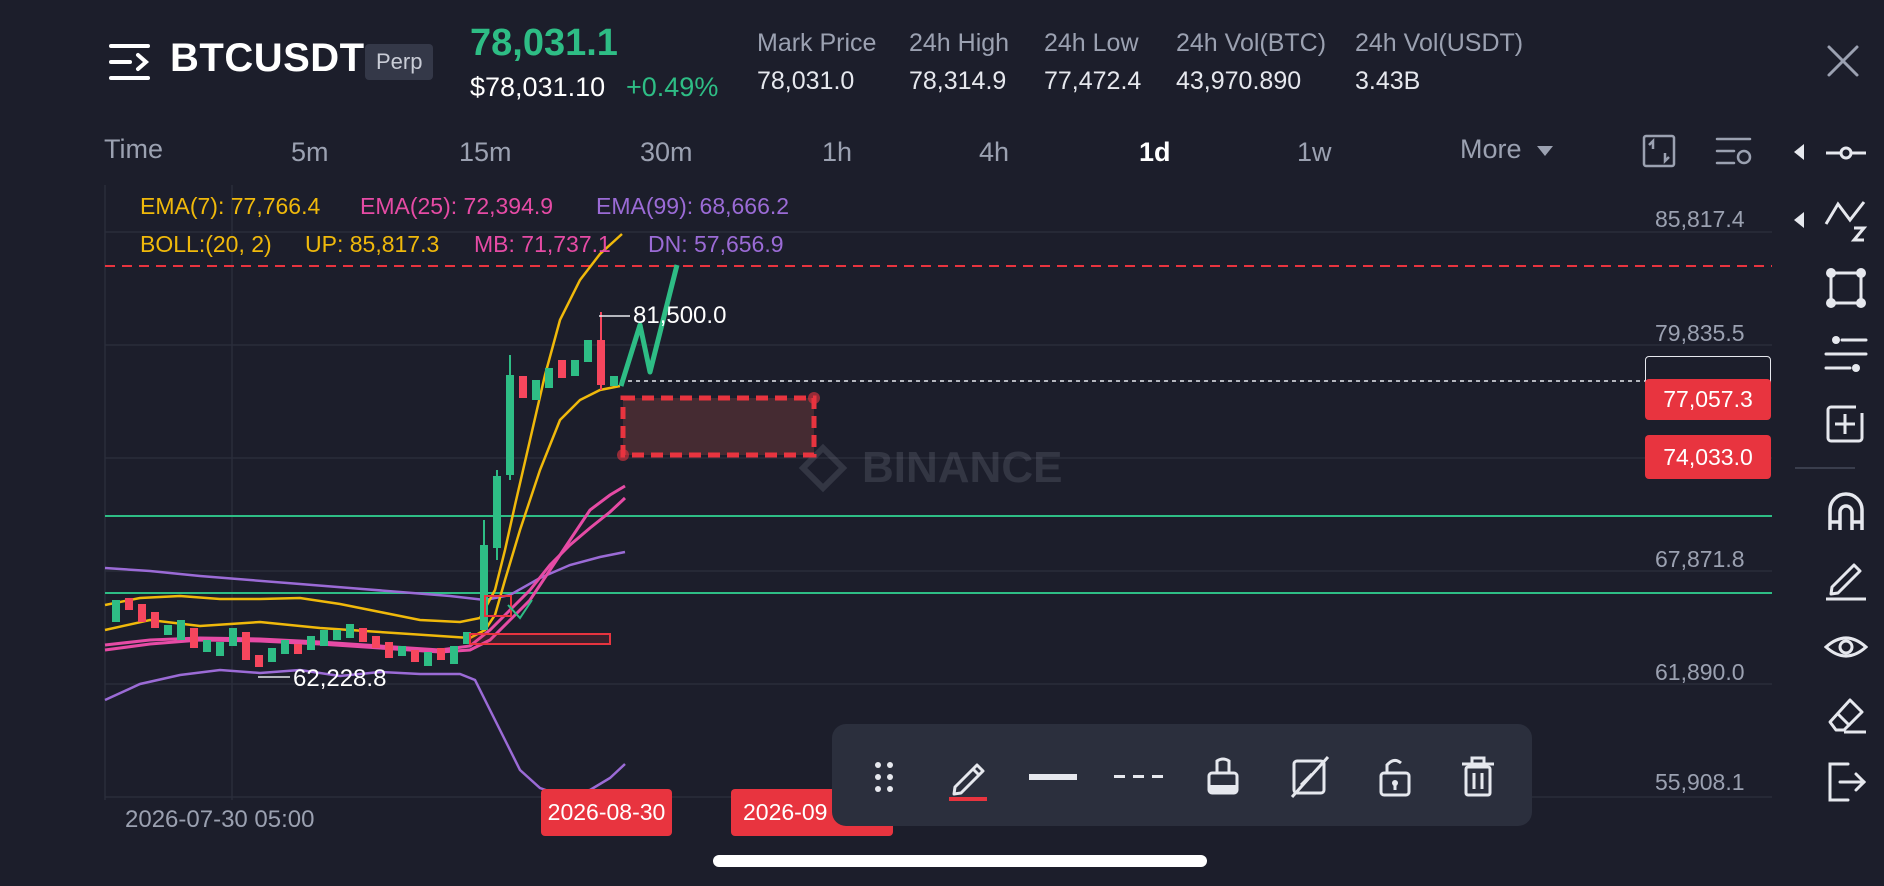  Describe the element at coordinates (962, 467) in the screenshot. I see `svg-text: BINANCE` at that location.